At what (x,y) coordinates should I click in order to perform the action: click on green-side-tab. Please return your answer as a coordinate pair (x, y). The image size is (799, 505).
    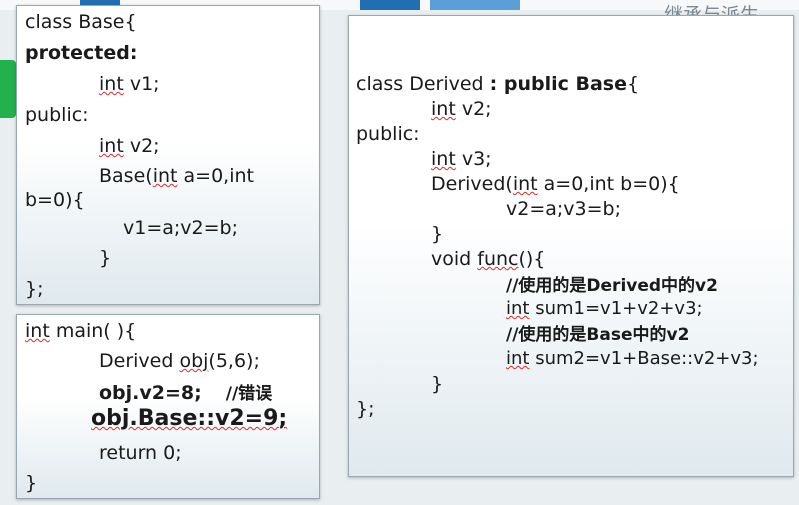
    Looking at the image, I should click on (8, 89).